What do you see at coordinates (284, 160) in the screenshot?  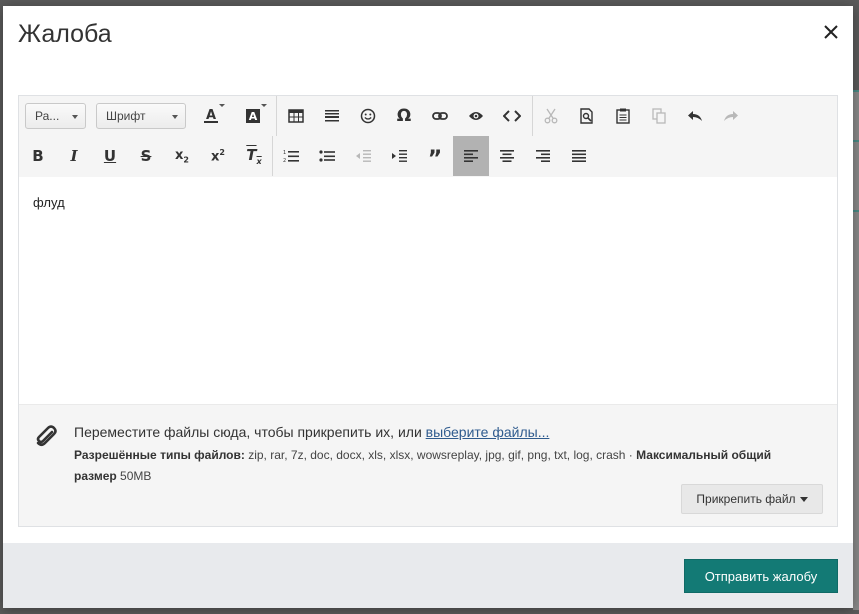 I see `svg-text: 2` at bounding box center [284, 160].